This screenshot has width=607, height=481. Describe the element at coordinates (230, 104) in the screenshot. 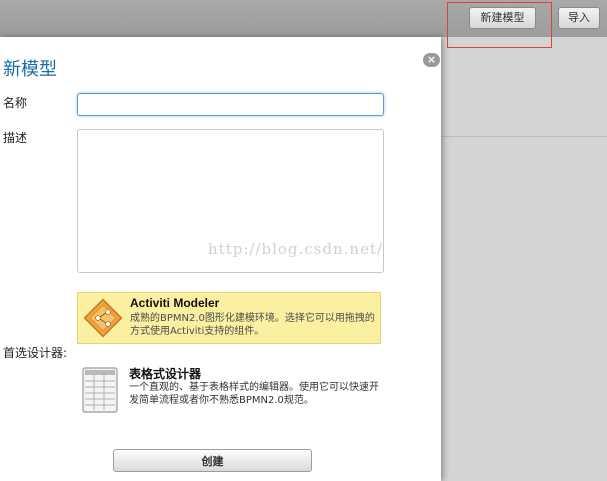

I see `name-input` at that location.